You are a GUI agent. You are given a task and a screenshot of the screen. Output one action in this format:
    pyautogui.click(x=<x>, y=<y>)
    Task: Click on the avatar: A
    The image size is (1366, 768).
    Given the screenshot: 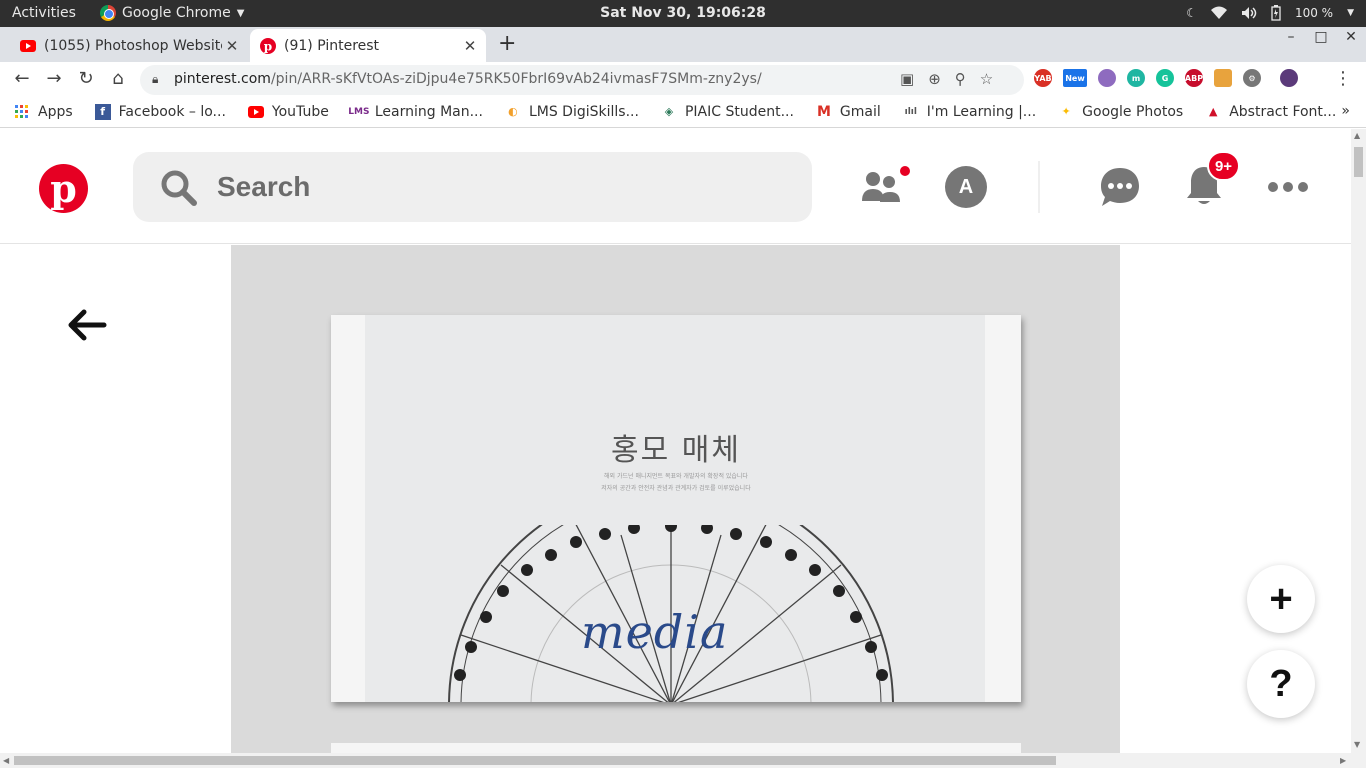 What is the action you would take?
    pyautogui.click(x=966, y=187)
    